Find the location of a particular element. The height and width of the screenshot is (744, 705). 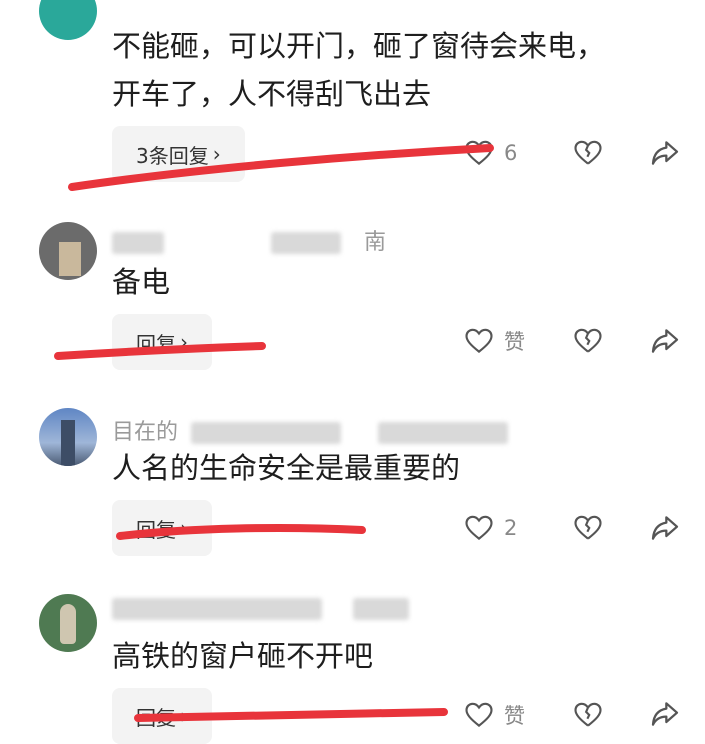

comment-text: 备电 is located at coordinates (141, 282).